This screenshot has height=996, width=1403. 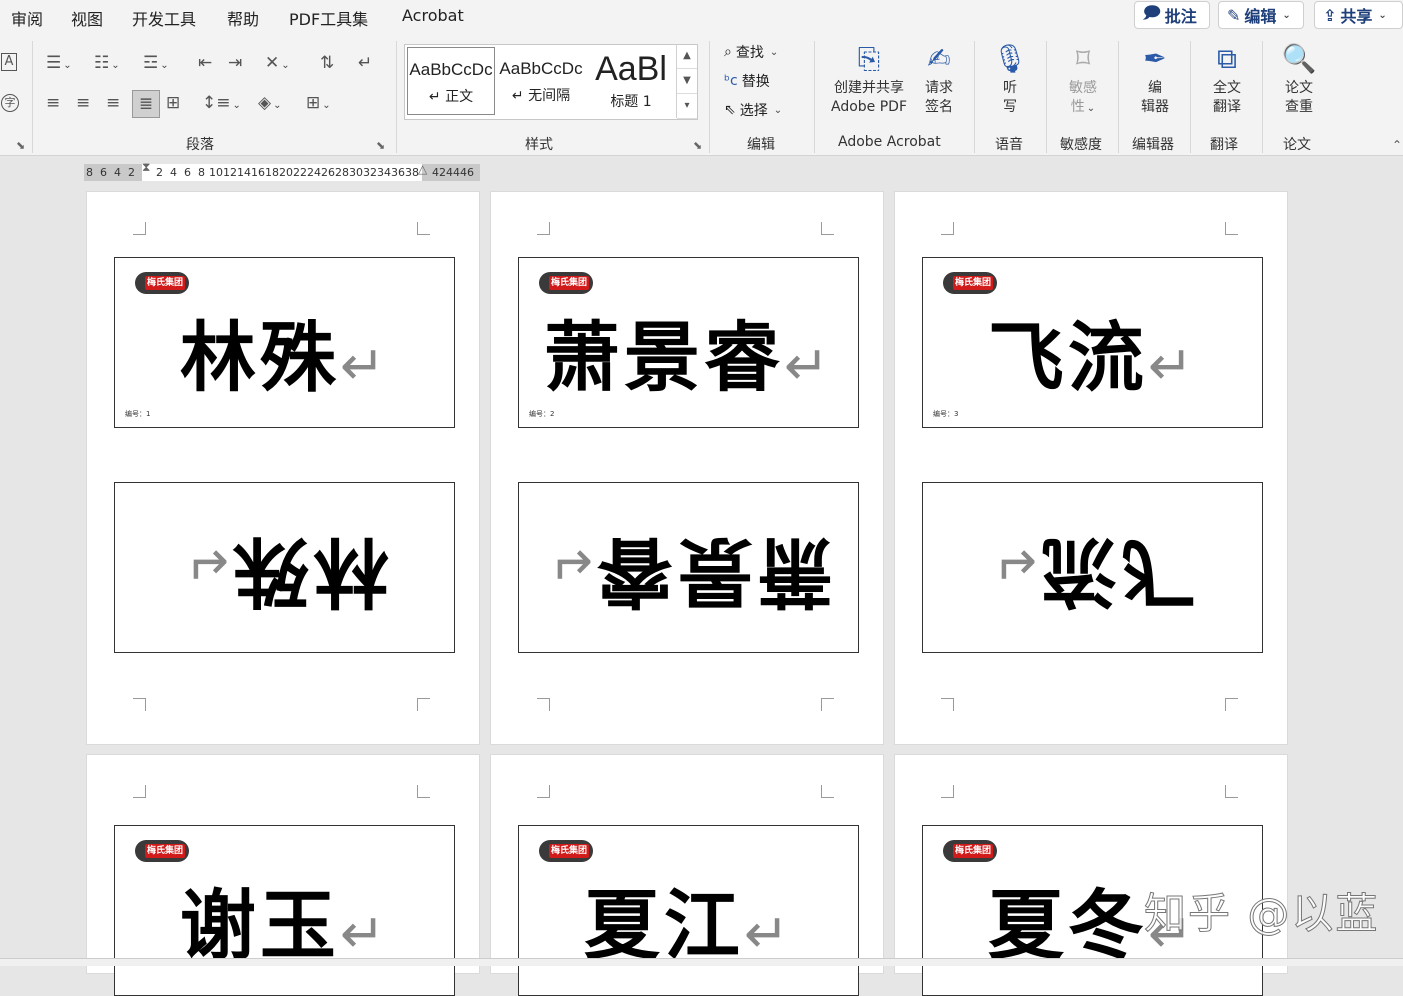 I want to click on align-center-icon: ≡, so click(x=83, y=103).